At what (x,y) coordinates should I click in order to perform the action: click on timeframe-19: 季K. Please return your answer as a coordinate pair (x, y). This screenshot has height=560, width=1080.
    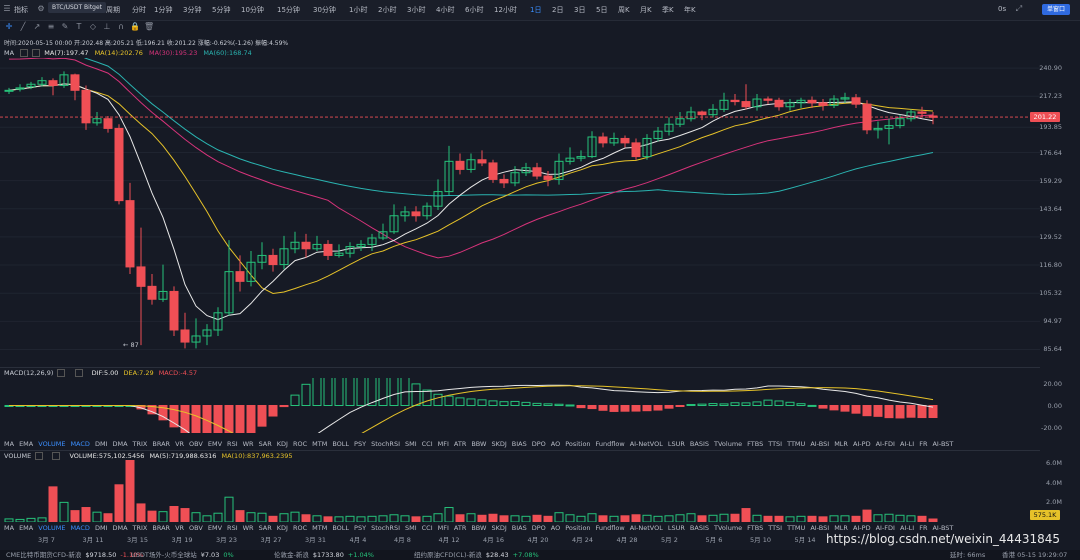
    Looking at the image, I should click on (668, 10).